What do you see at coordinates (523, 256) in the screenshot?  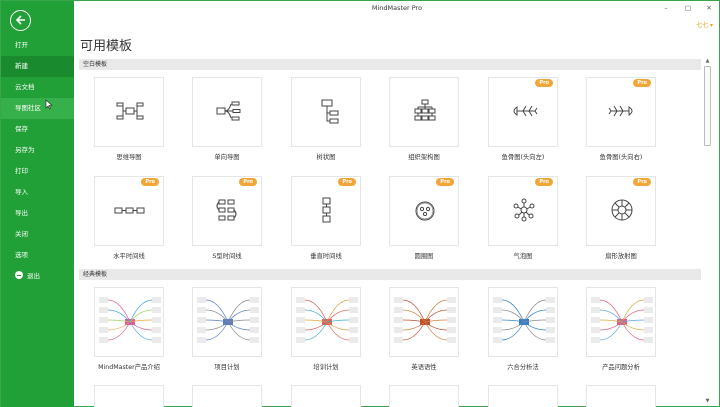 I see `template-label: 气泡图` at bounding box center [523, 256].